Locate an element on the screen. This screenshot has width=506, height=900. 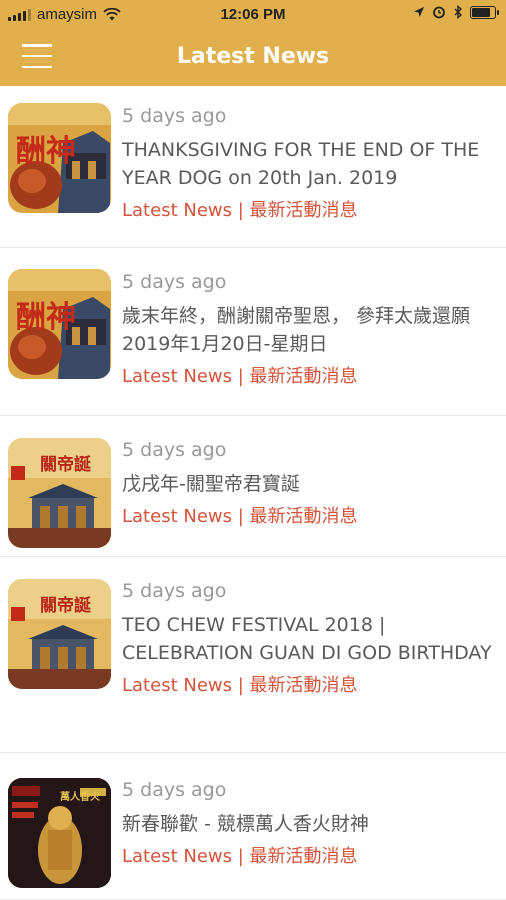
svg-text: 萬人香火 is located at coordinates (80, 796).